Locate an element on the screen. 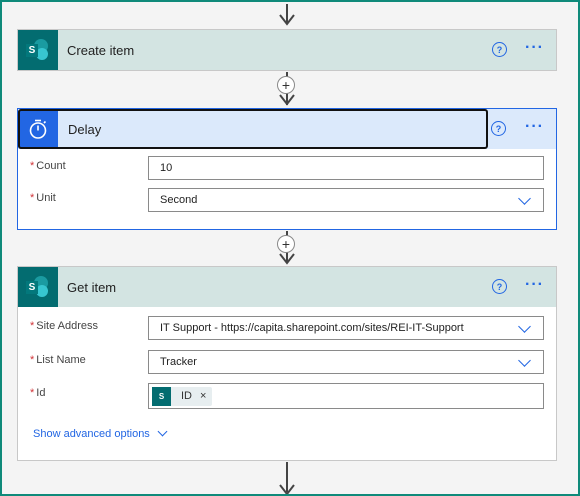 This screenshot has height=496, width=580. get-item-header: S Get item ? ··· is located at coordinates (287, 287).